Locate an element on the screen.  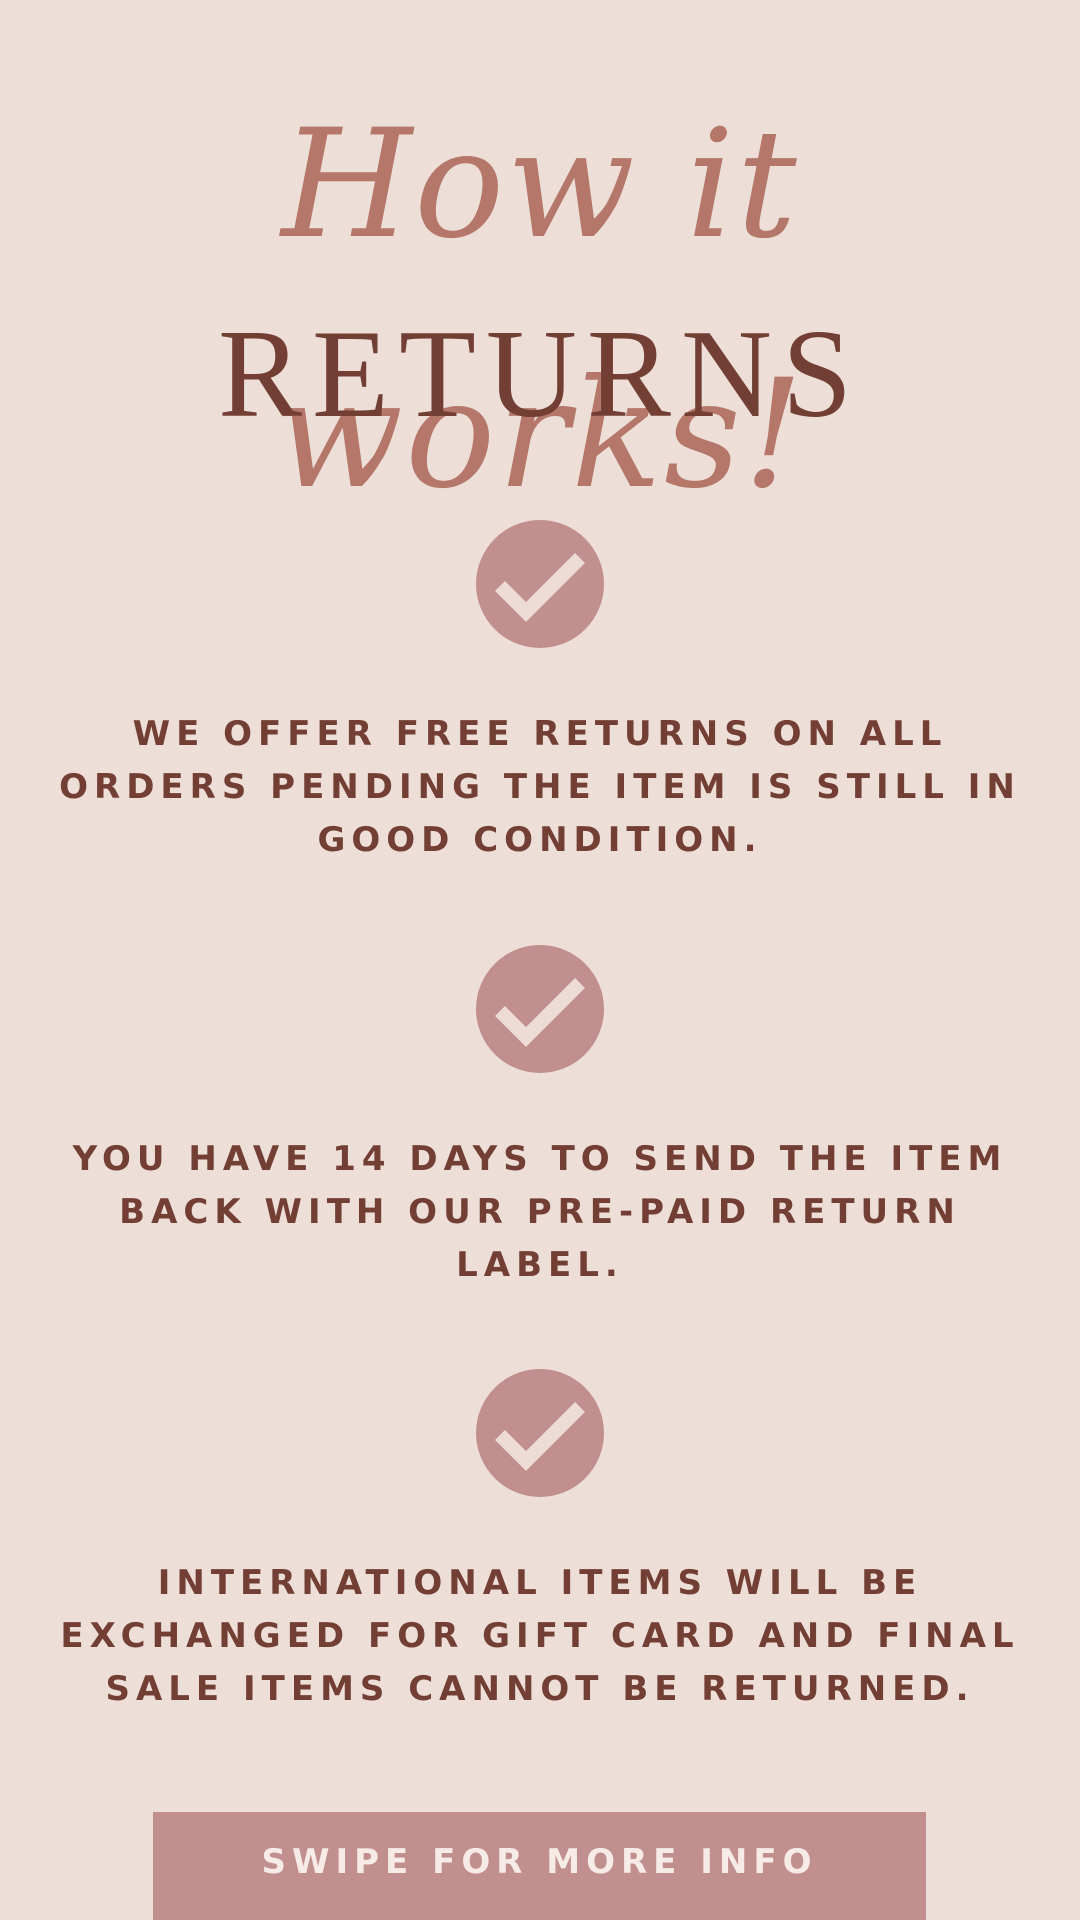
script-title: How it works! is located at coordinates (540, 310).